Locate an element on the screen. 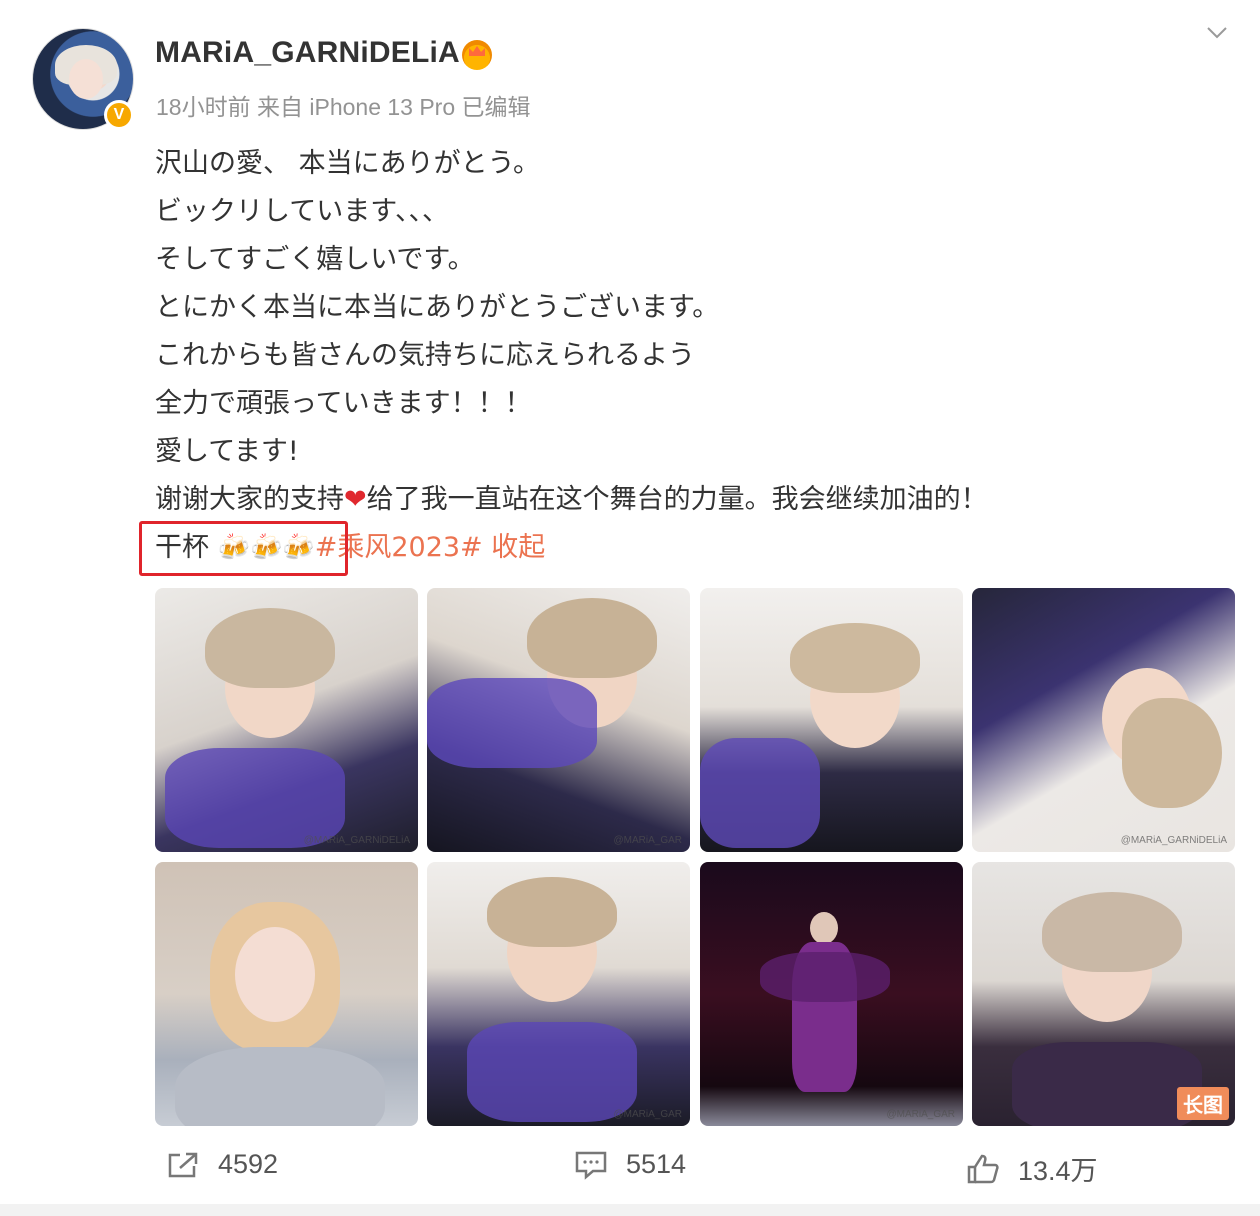 The image size is (1260, 1216). comment-icon is located at coordinates (591, 1165).